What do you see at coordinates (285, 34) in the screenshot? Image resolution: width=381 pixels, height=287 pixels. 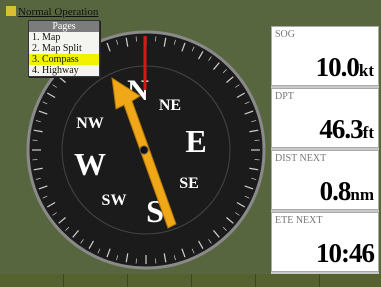 I see `data-field-label: SOG` at bounding box center [285, 34].